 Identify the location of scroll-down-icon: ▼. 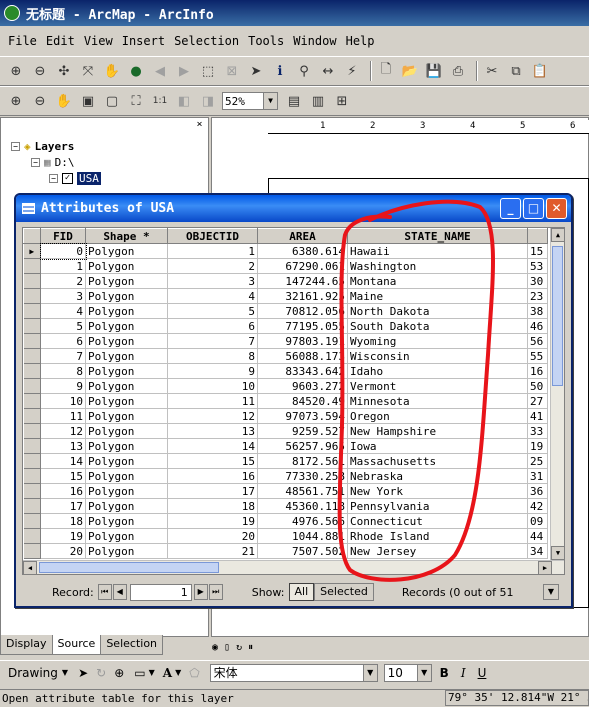
(557, 553).